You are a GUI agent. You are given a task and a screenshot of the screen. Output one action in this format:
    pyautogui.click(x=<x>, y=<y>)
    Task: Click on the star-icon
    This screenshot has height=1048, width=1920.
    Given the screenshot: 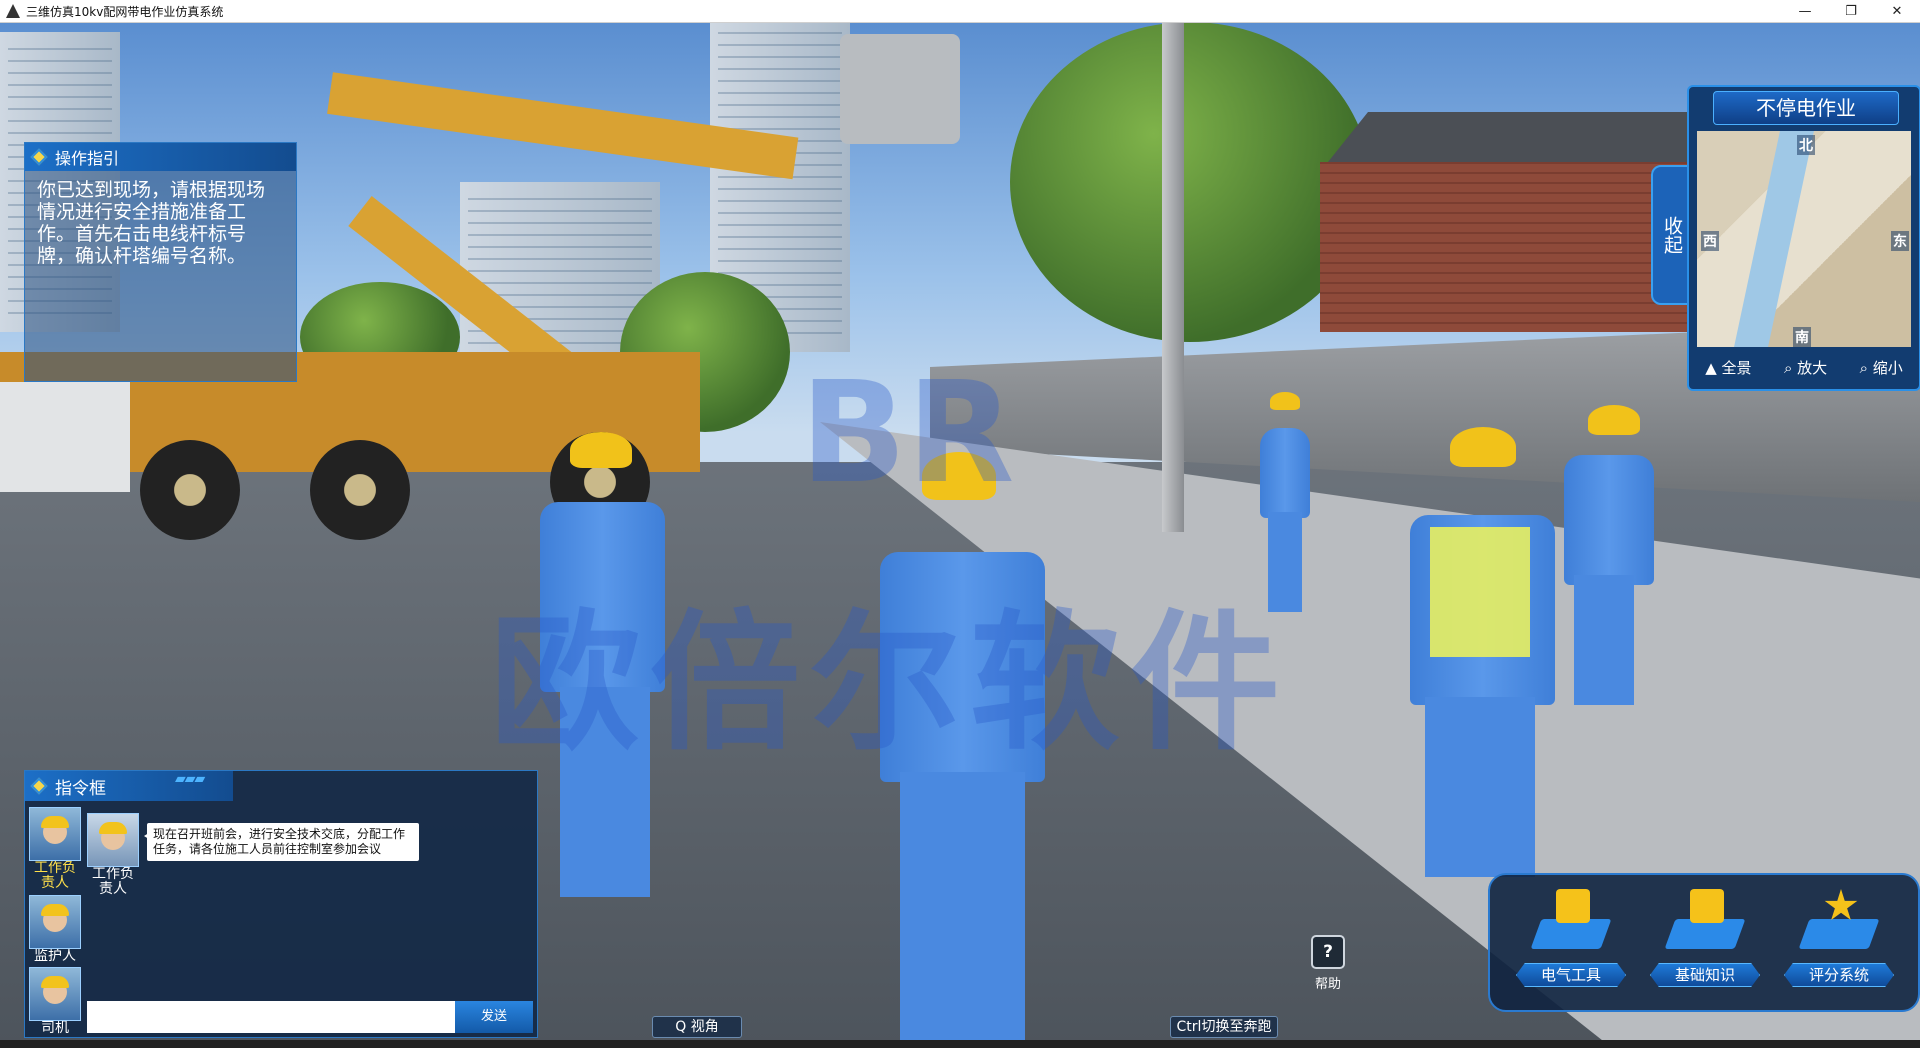 What is the action you would take?
    pyautogui.click(x=1839, y=919)
    